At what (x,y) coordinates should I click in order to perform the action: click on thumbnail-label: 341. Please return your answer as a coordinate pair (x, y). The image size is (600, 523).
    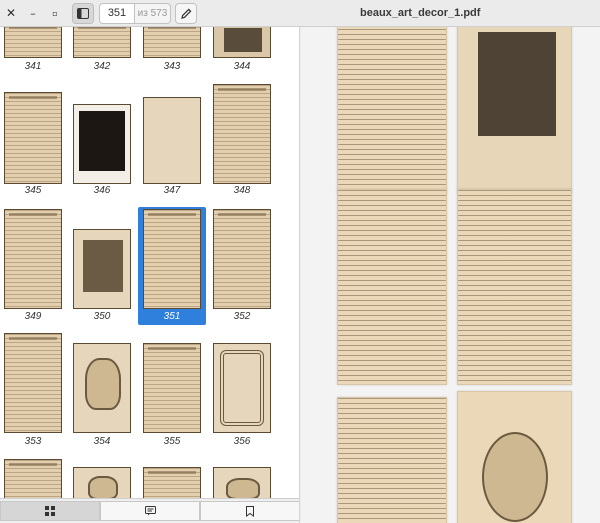
    Looking at the image, I should click on (33, 66).